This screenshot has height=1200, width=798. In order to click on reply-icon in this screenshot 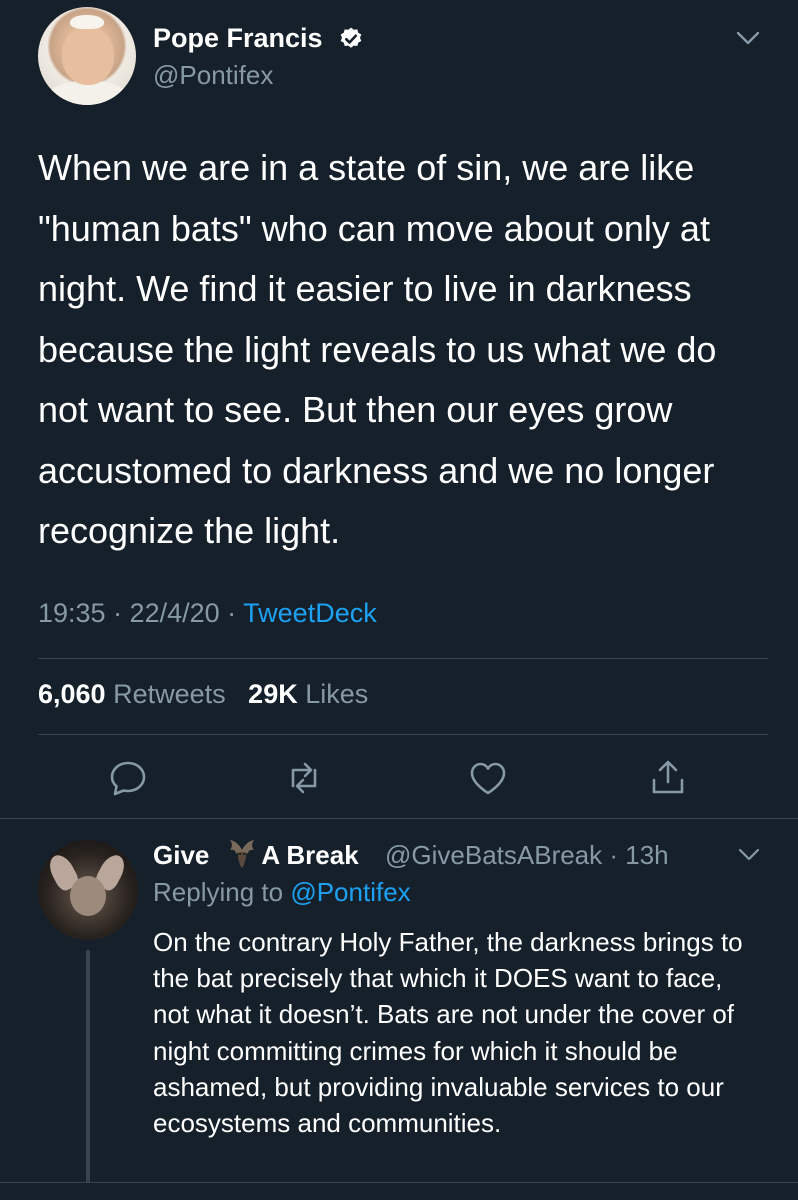, I will do `click(128, 778)`.